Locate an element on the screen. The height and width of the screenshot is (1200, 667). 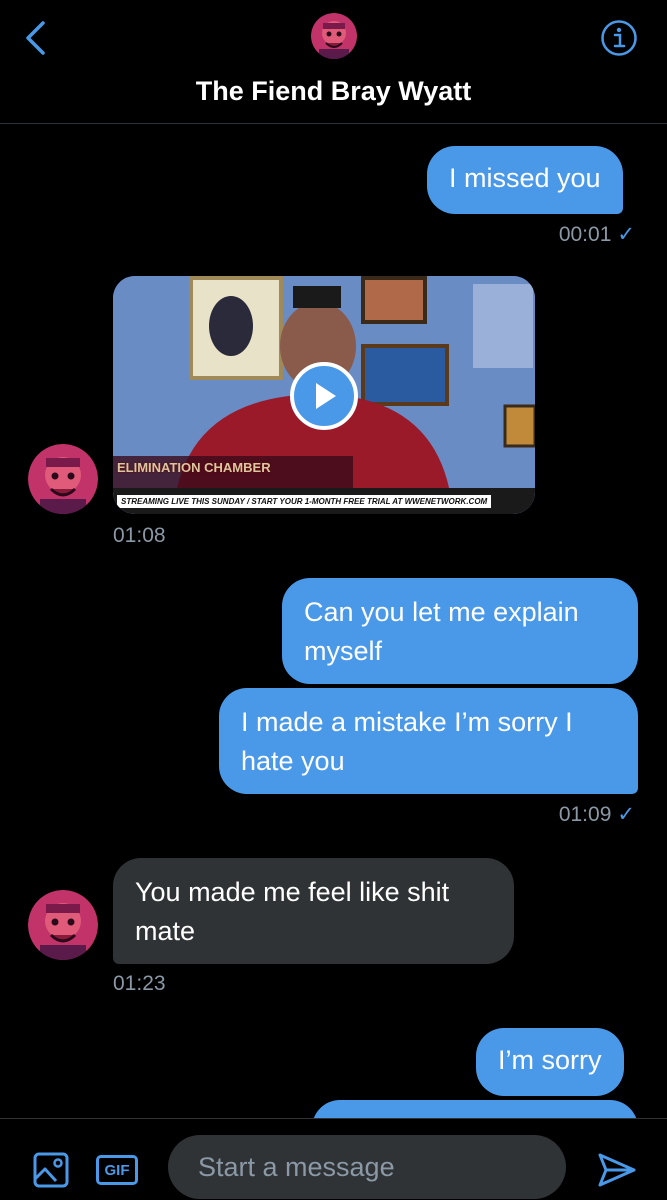
info-button is located at coordinates (619, 38).